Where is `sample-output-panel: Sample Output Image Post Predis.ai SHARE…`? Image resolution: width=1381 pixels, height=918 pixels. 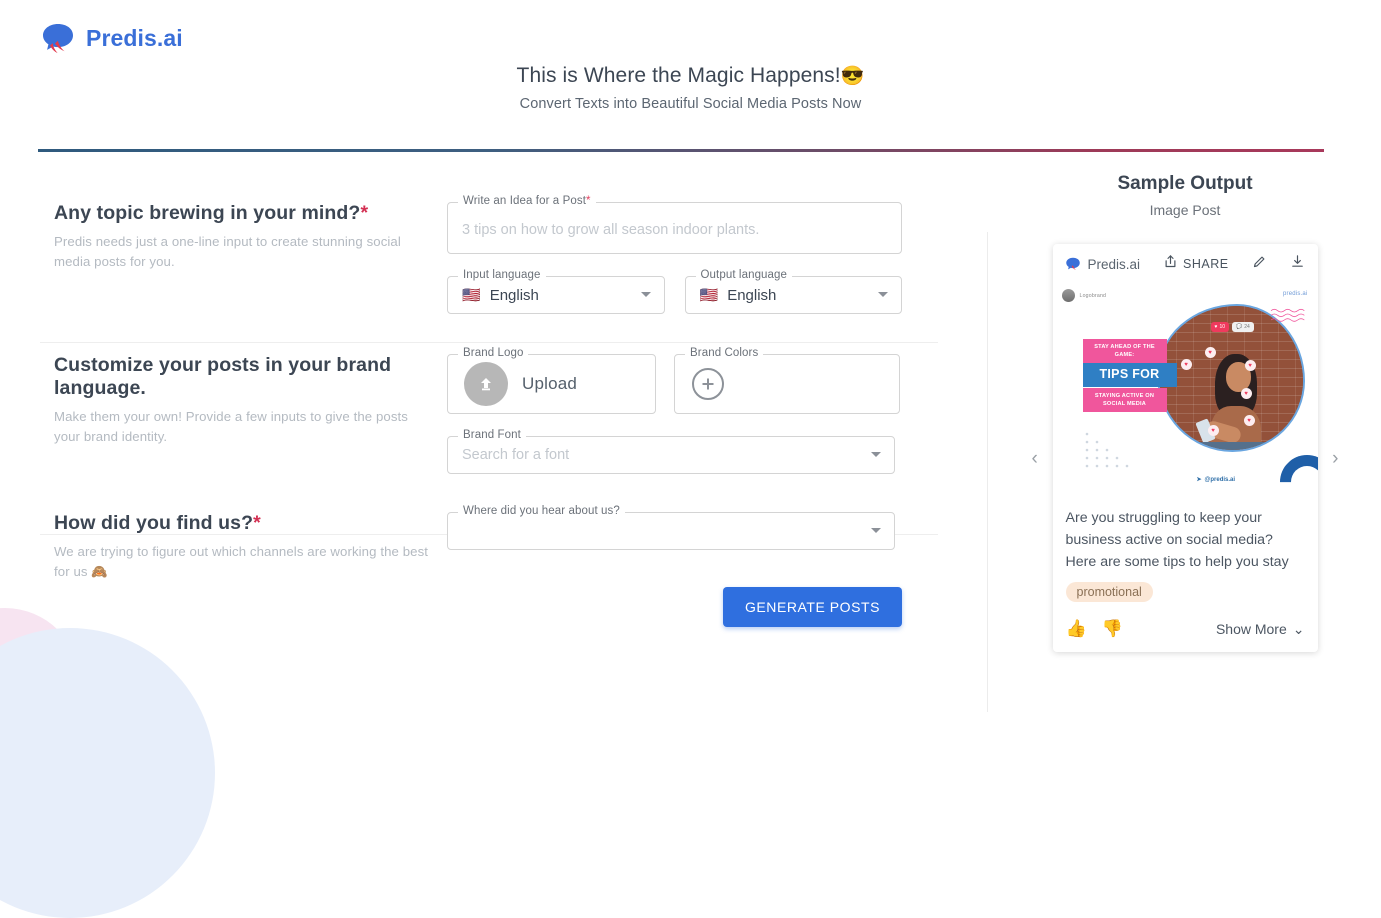
sample-output-panel: Sample Output Image Post Predis.ai SHARE… is located at coordinates (1185, 406).